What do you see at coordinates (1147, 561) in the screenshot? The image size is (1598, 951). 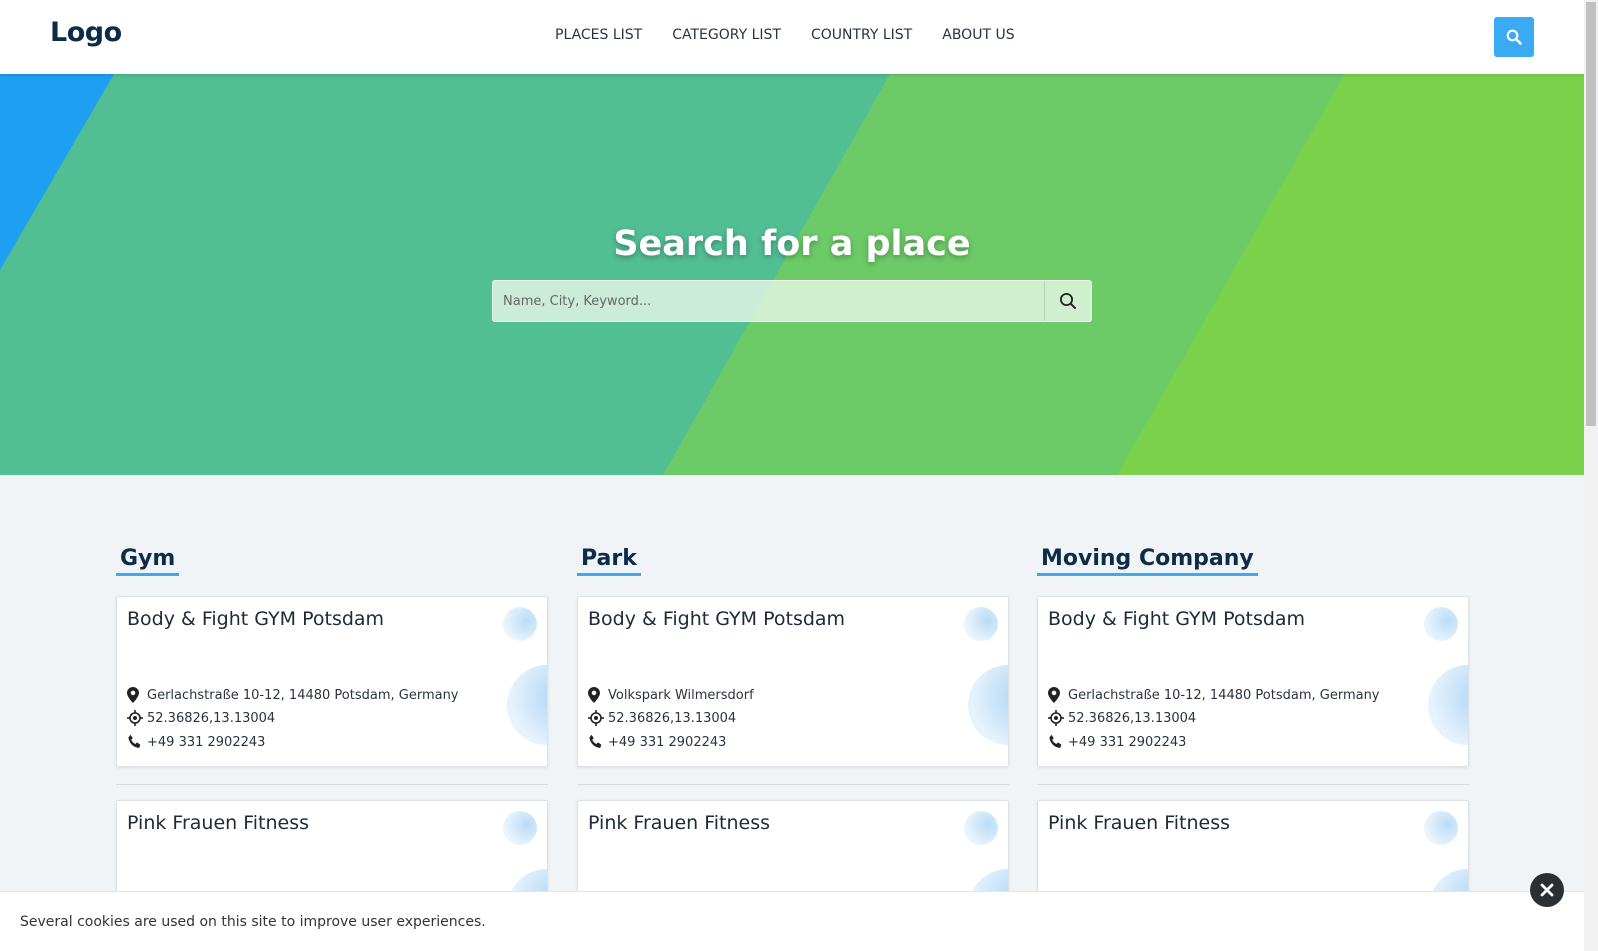 I see `category-title: Moving Company` at bounding box center [1147, 561].